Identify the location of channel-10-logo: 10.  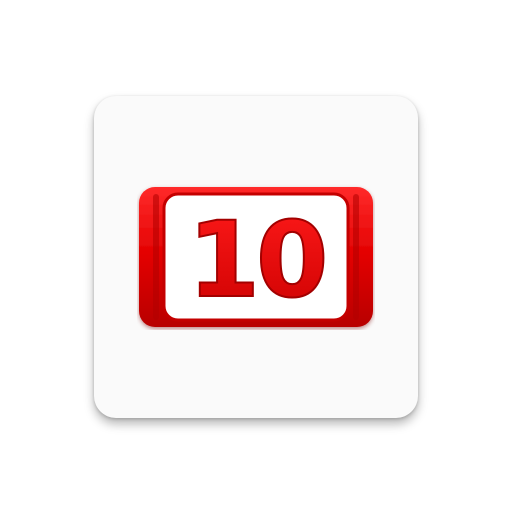
(256, 257).